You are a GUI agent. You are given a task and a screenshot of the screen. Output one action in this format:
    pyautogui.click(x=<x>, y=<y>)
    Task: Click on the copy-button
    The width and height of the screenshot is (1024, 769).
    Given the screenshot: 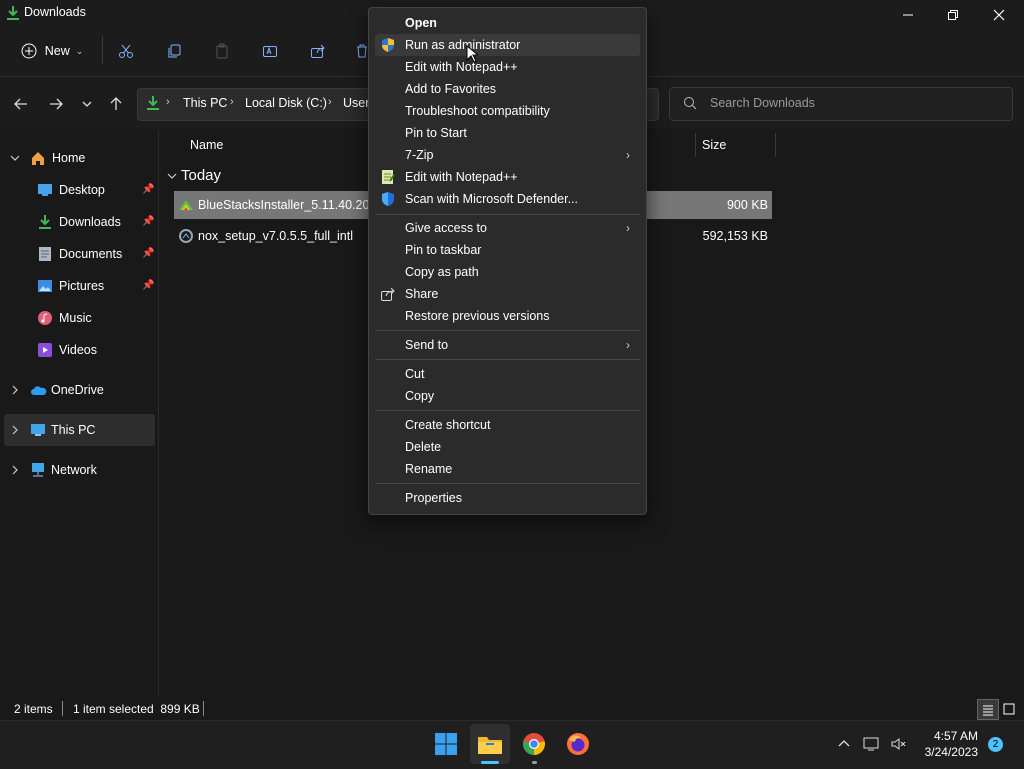 What is the action you would take?
    pyautogui.click(x=174, y=51)
    